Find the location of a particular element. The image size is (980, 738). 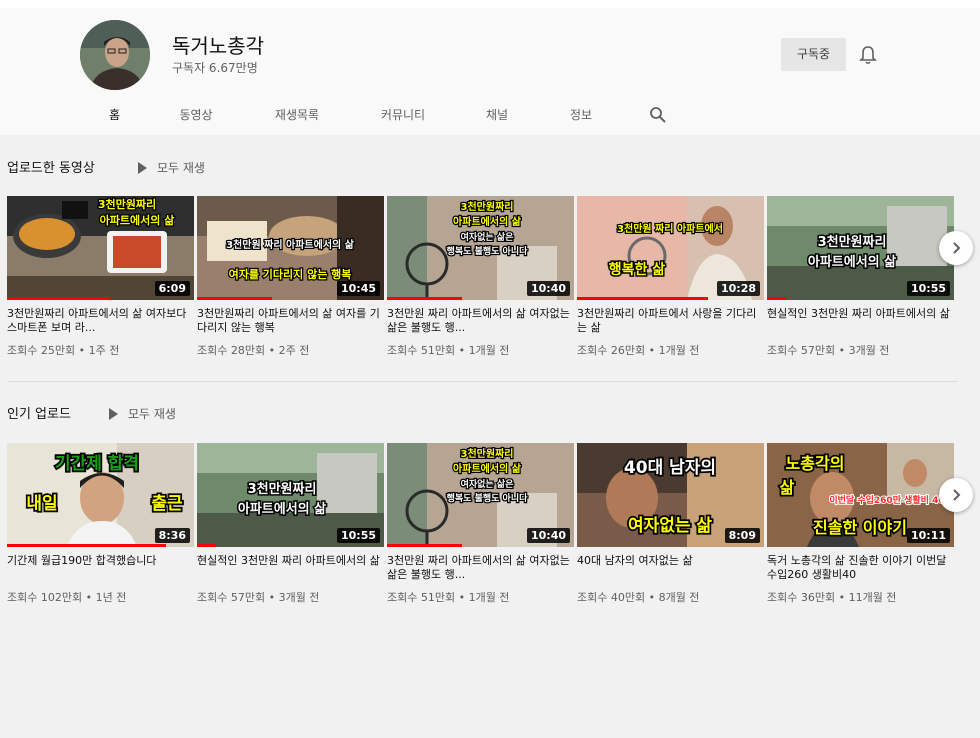

video-meta: 조회수 28만회 • 2주 전 is located at coordinates (253, 350).